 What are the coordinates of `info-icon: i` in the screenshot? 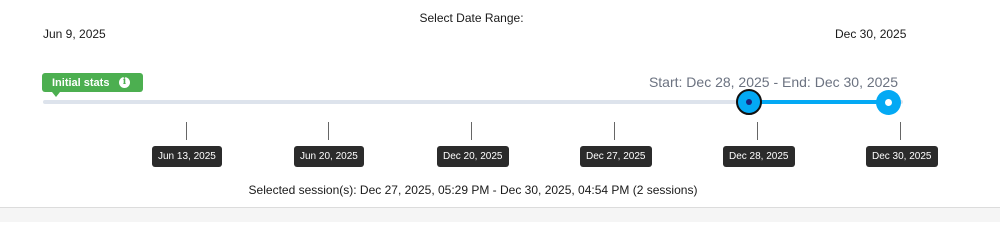 It's located at (124, 82).